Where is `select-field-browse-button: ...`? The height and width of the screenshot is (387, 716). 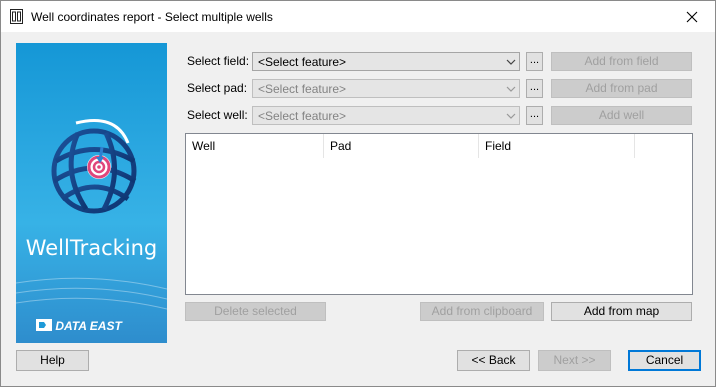
select-field-browse-button: ... is located at coordinates (534, 61).